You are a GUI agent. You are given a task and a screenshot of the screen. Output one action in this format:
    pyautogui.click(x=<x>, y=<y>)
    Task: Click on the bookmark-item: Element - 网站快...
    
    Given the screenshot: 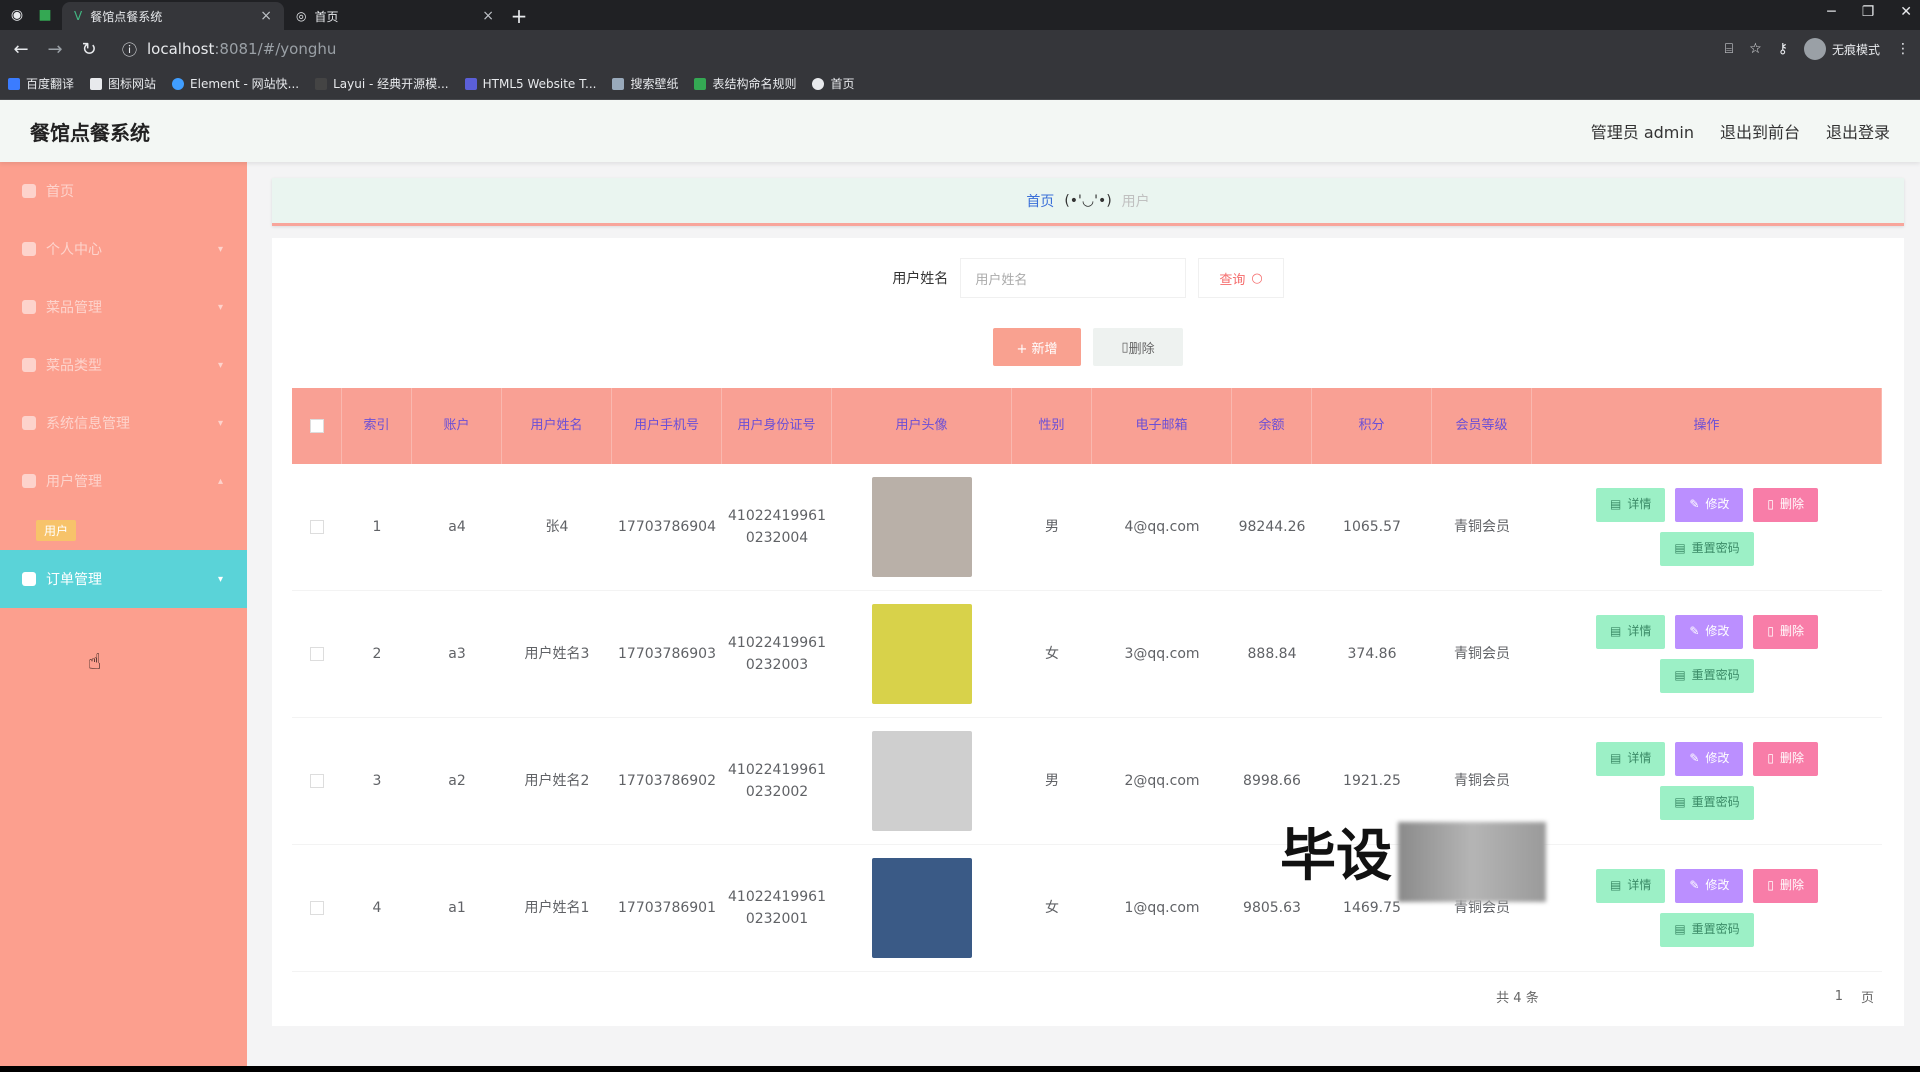 What is the action you would take?
    pyautogui.click(x=235, y=83)
    